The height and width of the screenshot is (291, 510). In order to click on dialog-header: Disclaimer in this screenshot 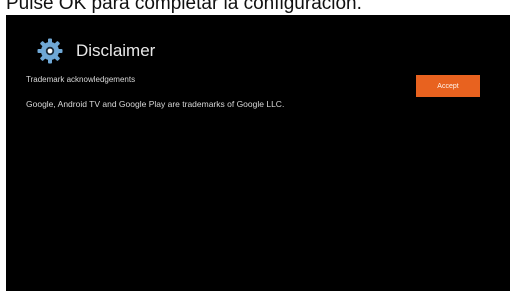, I will do `click(95, 51)`.